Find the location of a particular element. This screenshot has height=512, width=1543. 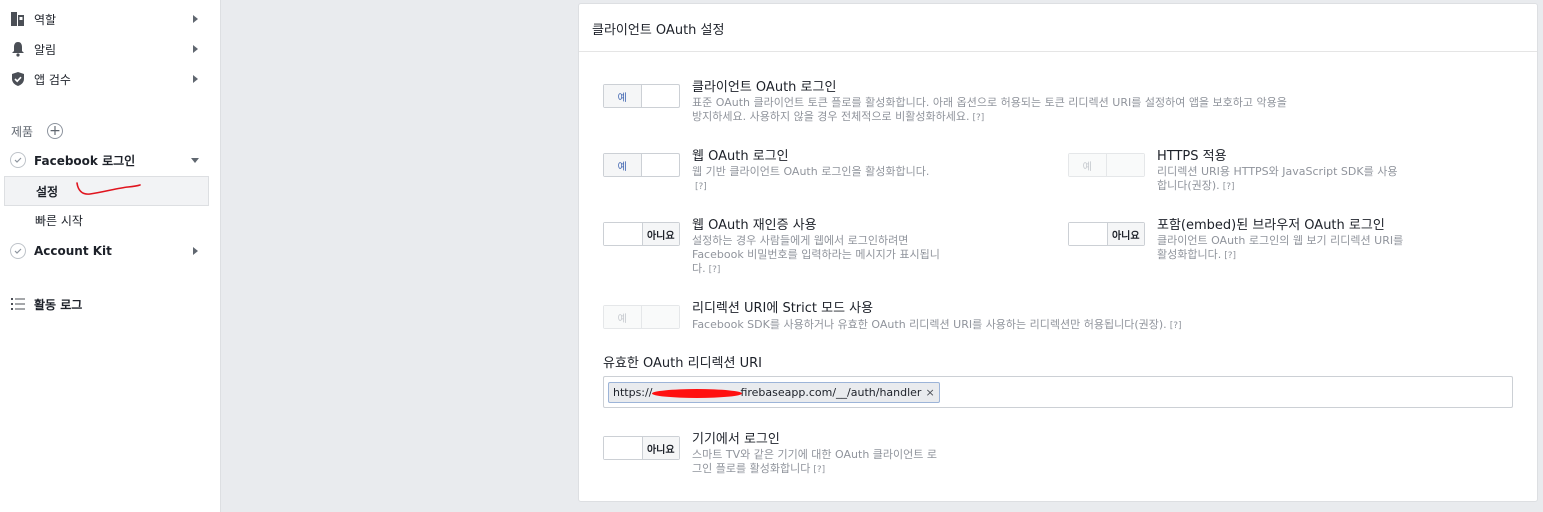

sidebar-item-quick-start: 빠른 시작 is located at coordinates (106, 220).